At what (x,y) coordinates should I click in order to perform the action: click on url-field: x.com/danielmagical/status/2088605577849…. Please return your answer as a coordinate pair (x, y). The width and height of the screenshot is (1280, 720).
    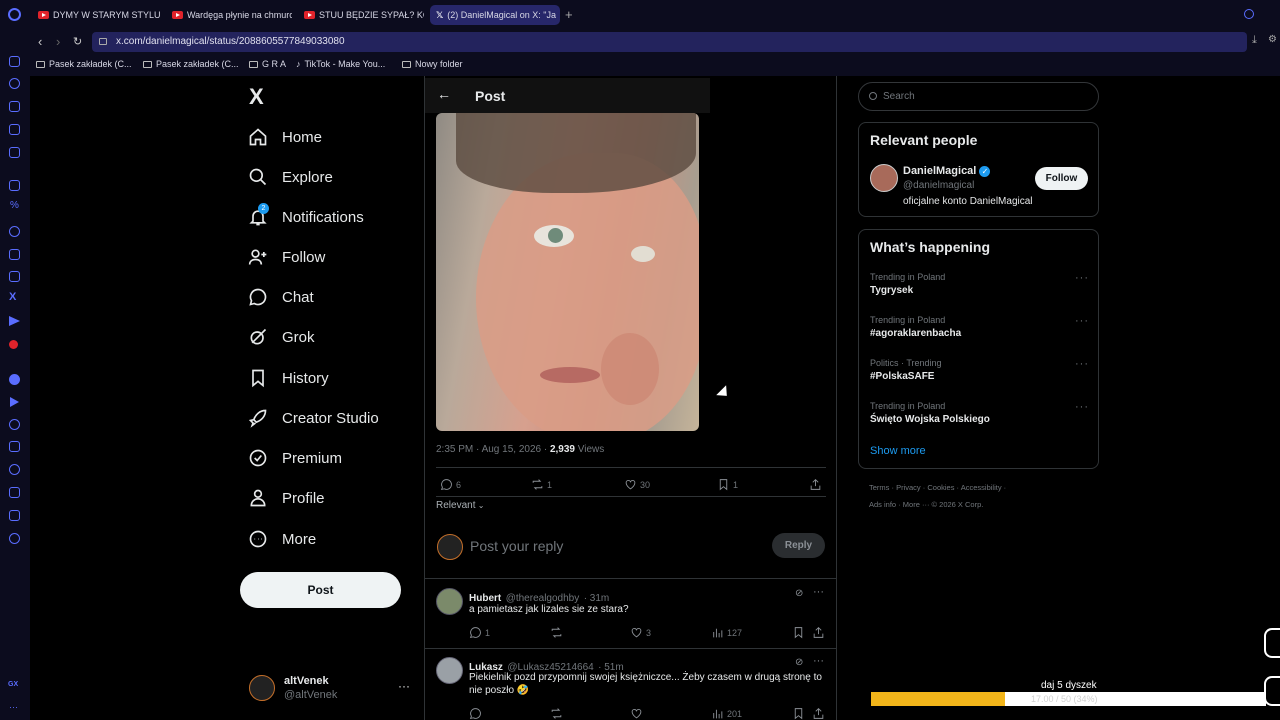
    Looking at the image, I should click on (669, 42).